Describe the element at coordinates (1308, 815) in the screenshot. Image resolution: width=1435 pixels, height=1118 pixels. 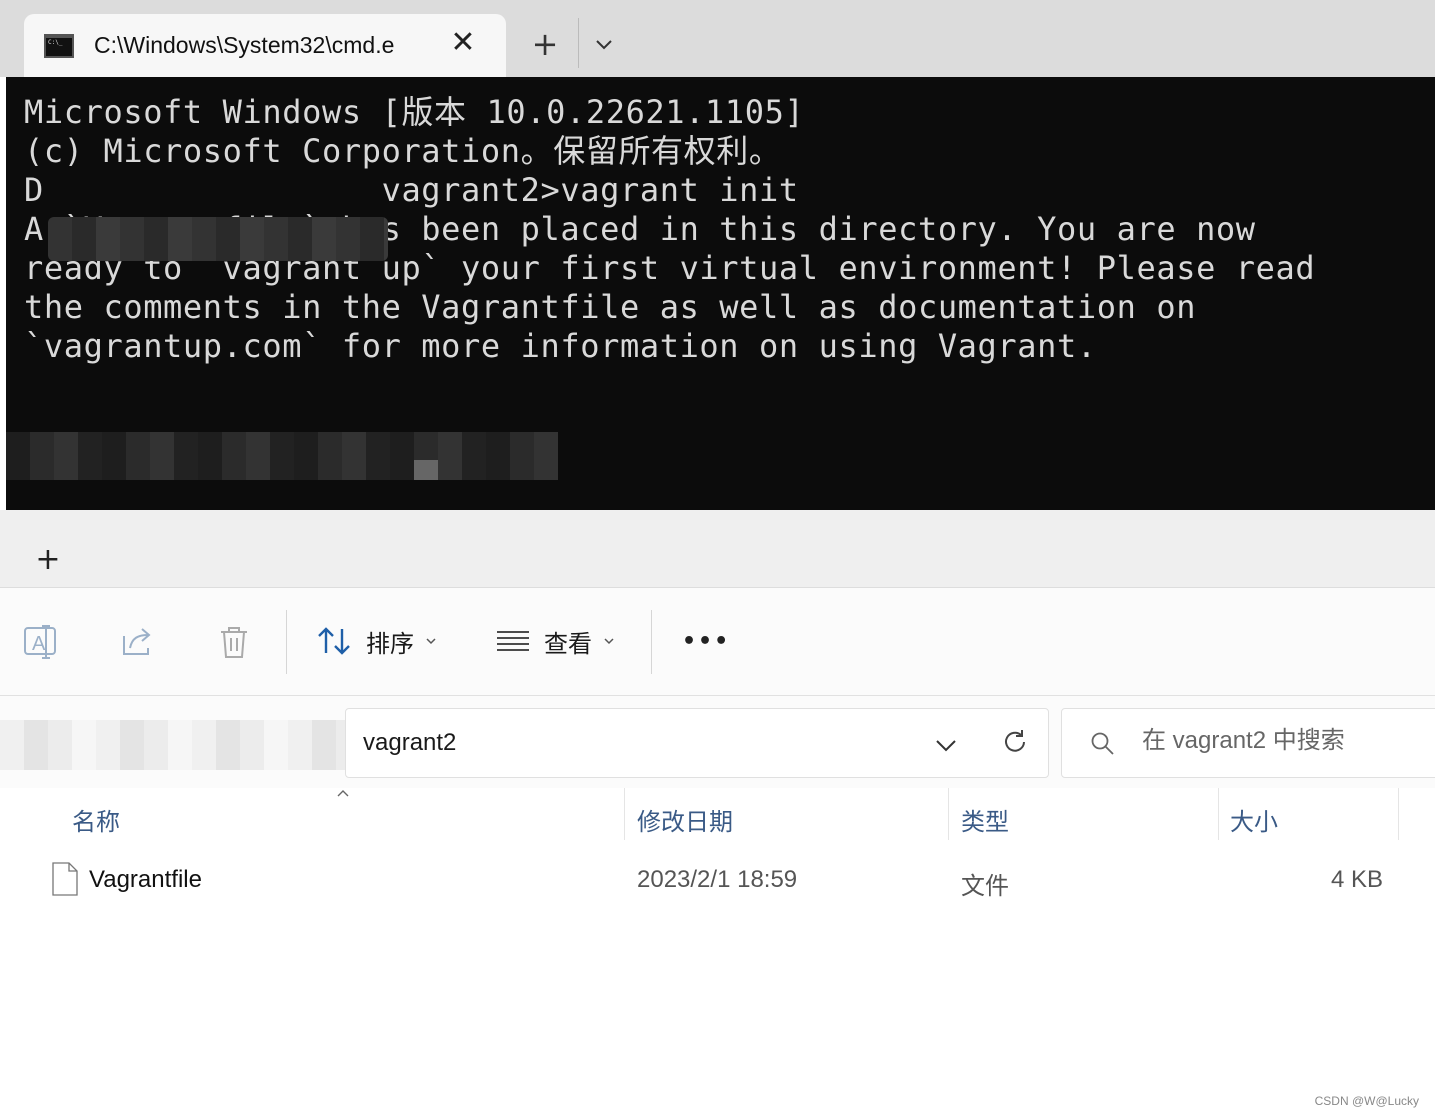
I see `column-header-size: 大小` at that location.